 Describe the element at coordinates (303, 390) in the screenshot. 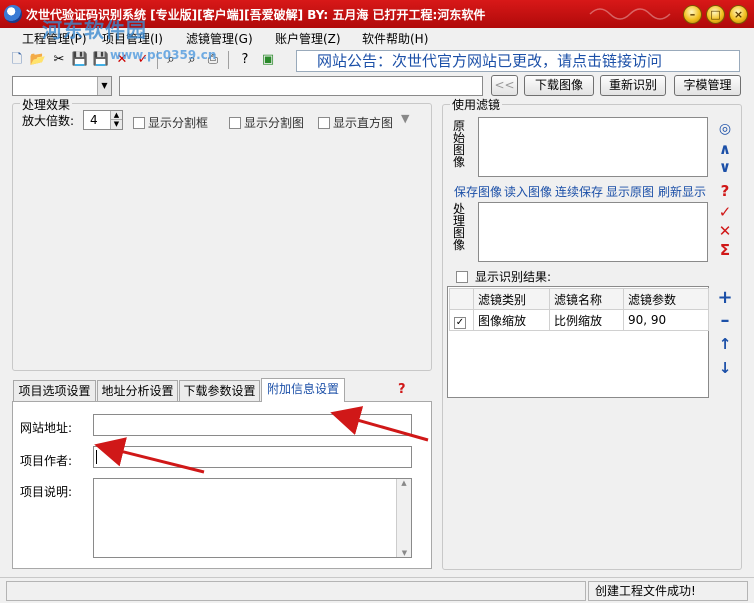

I see `tab-extra-info: 附加信息设置` at that location.